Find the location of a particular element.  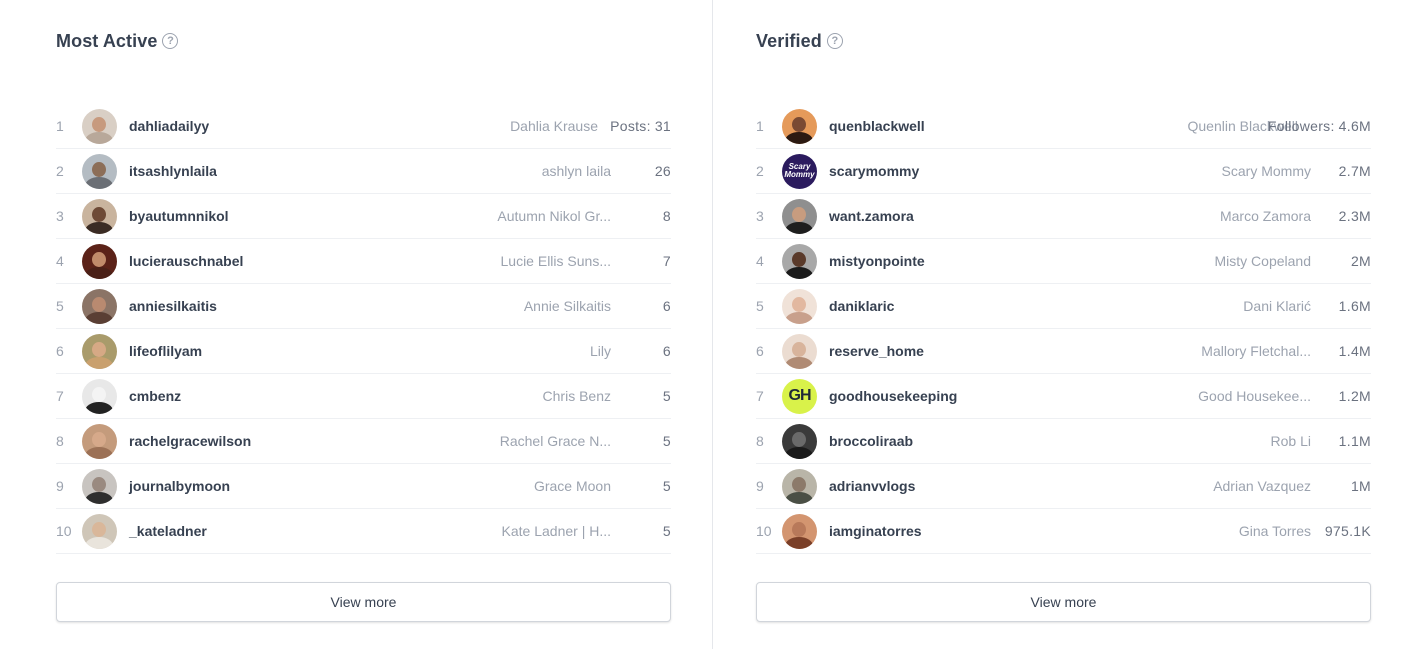

stat-number: 2M is located at coordinates (1360, 261).